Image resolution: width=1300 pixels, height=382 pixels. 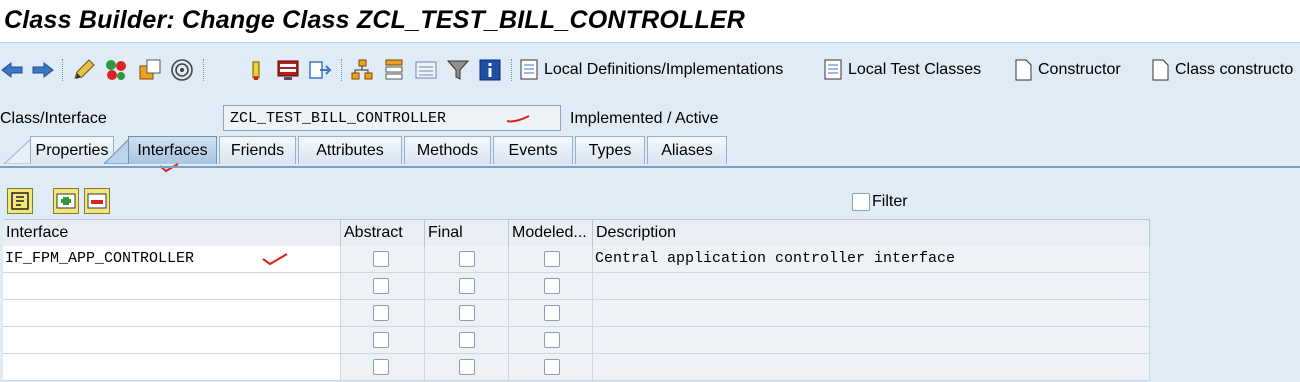 I want to click on filter-label: Filter, so click(x=890, y=201).